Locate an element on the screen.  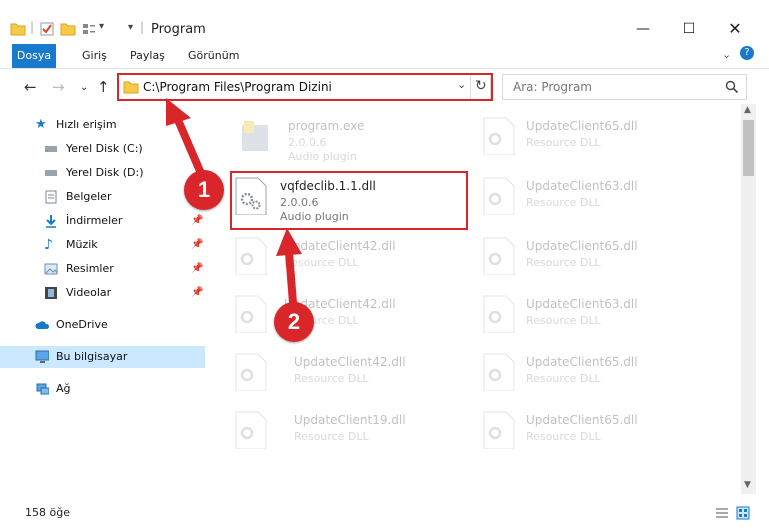
scroll-down-icon: ▼ is located at coordinates (747, 485).